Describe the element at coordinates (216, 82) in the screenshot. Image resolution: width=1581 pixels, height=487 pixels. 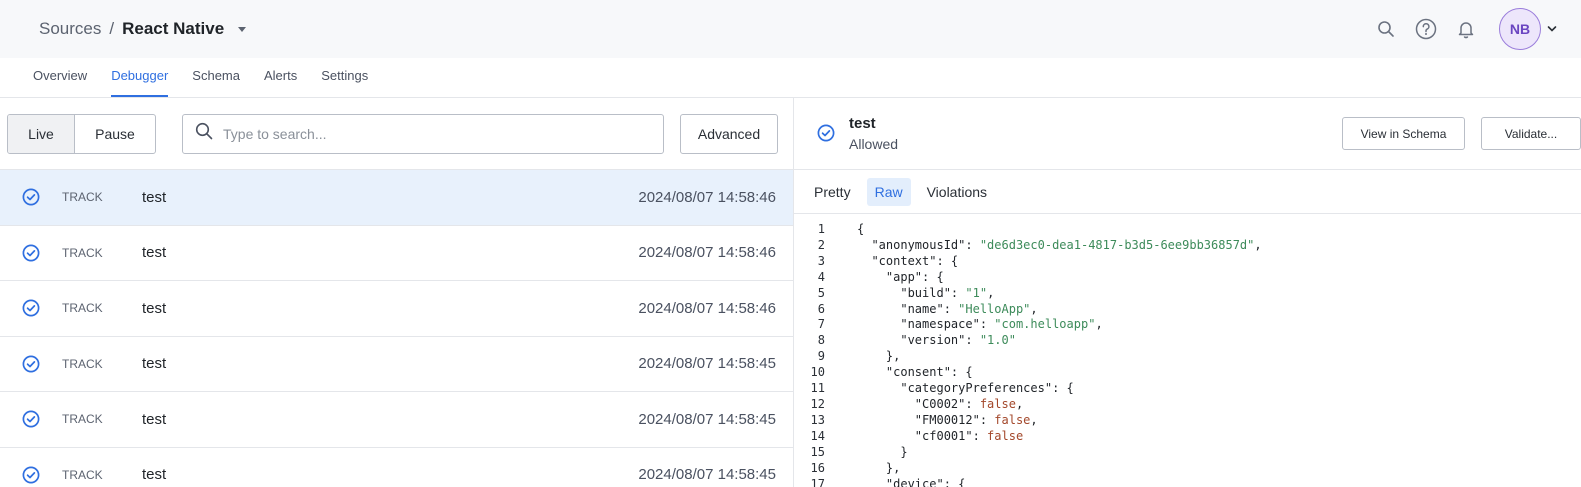
I see `tab-schema: Schema` at that location.